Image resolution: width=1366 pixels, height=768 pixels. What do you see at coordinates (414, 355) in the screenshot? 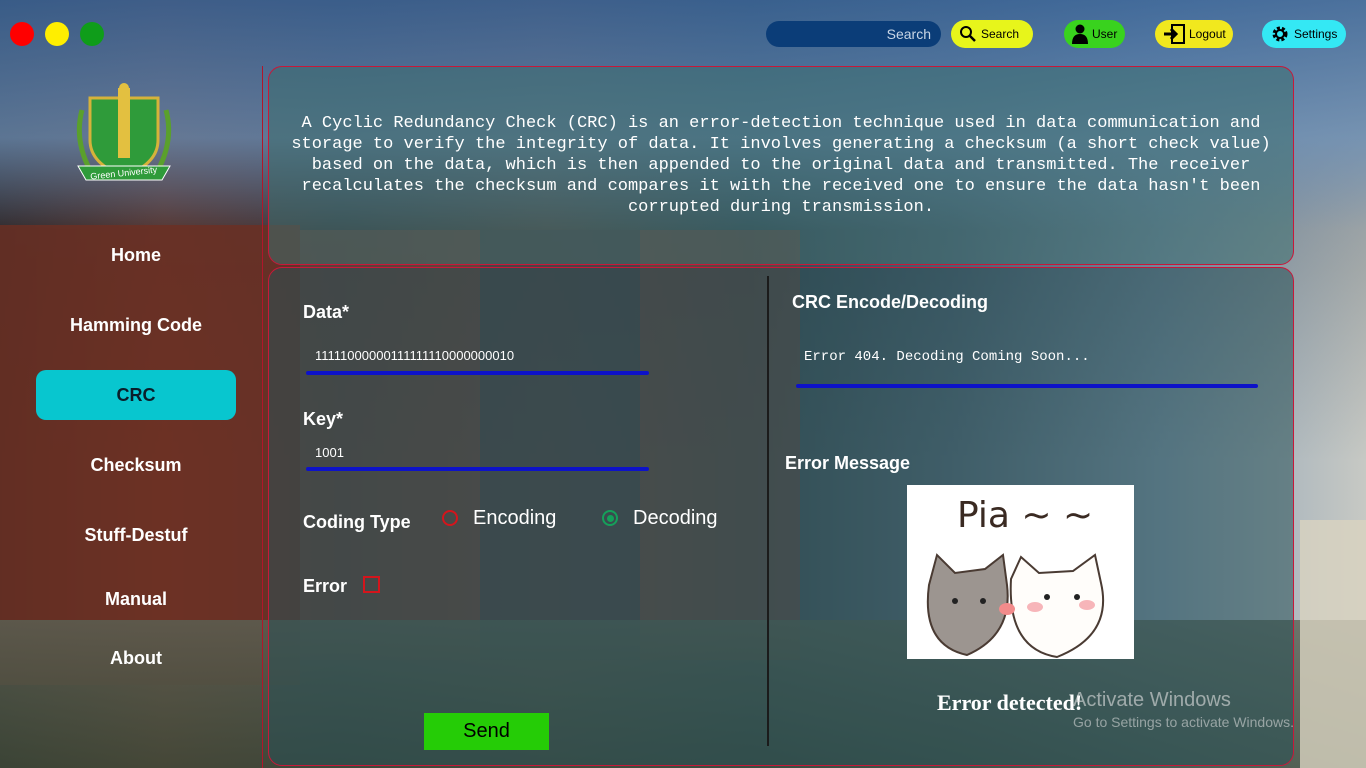
I see `data-input: 11111000000111111110000000010` at bounding box center [414, 355].